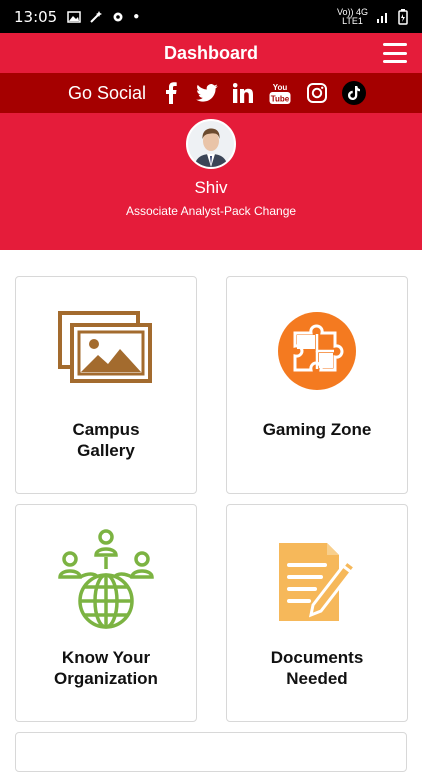 This screenshot has height=772, width=422. Describe the element at coordinates (243, 93) in the screenshot. I see `linkedin-icon` at that location.